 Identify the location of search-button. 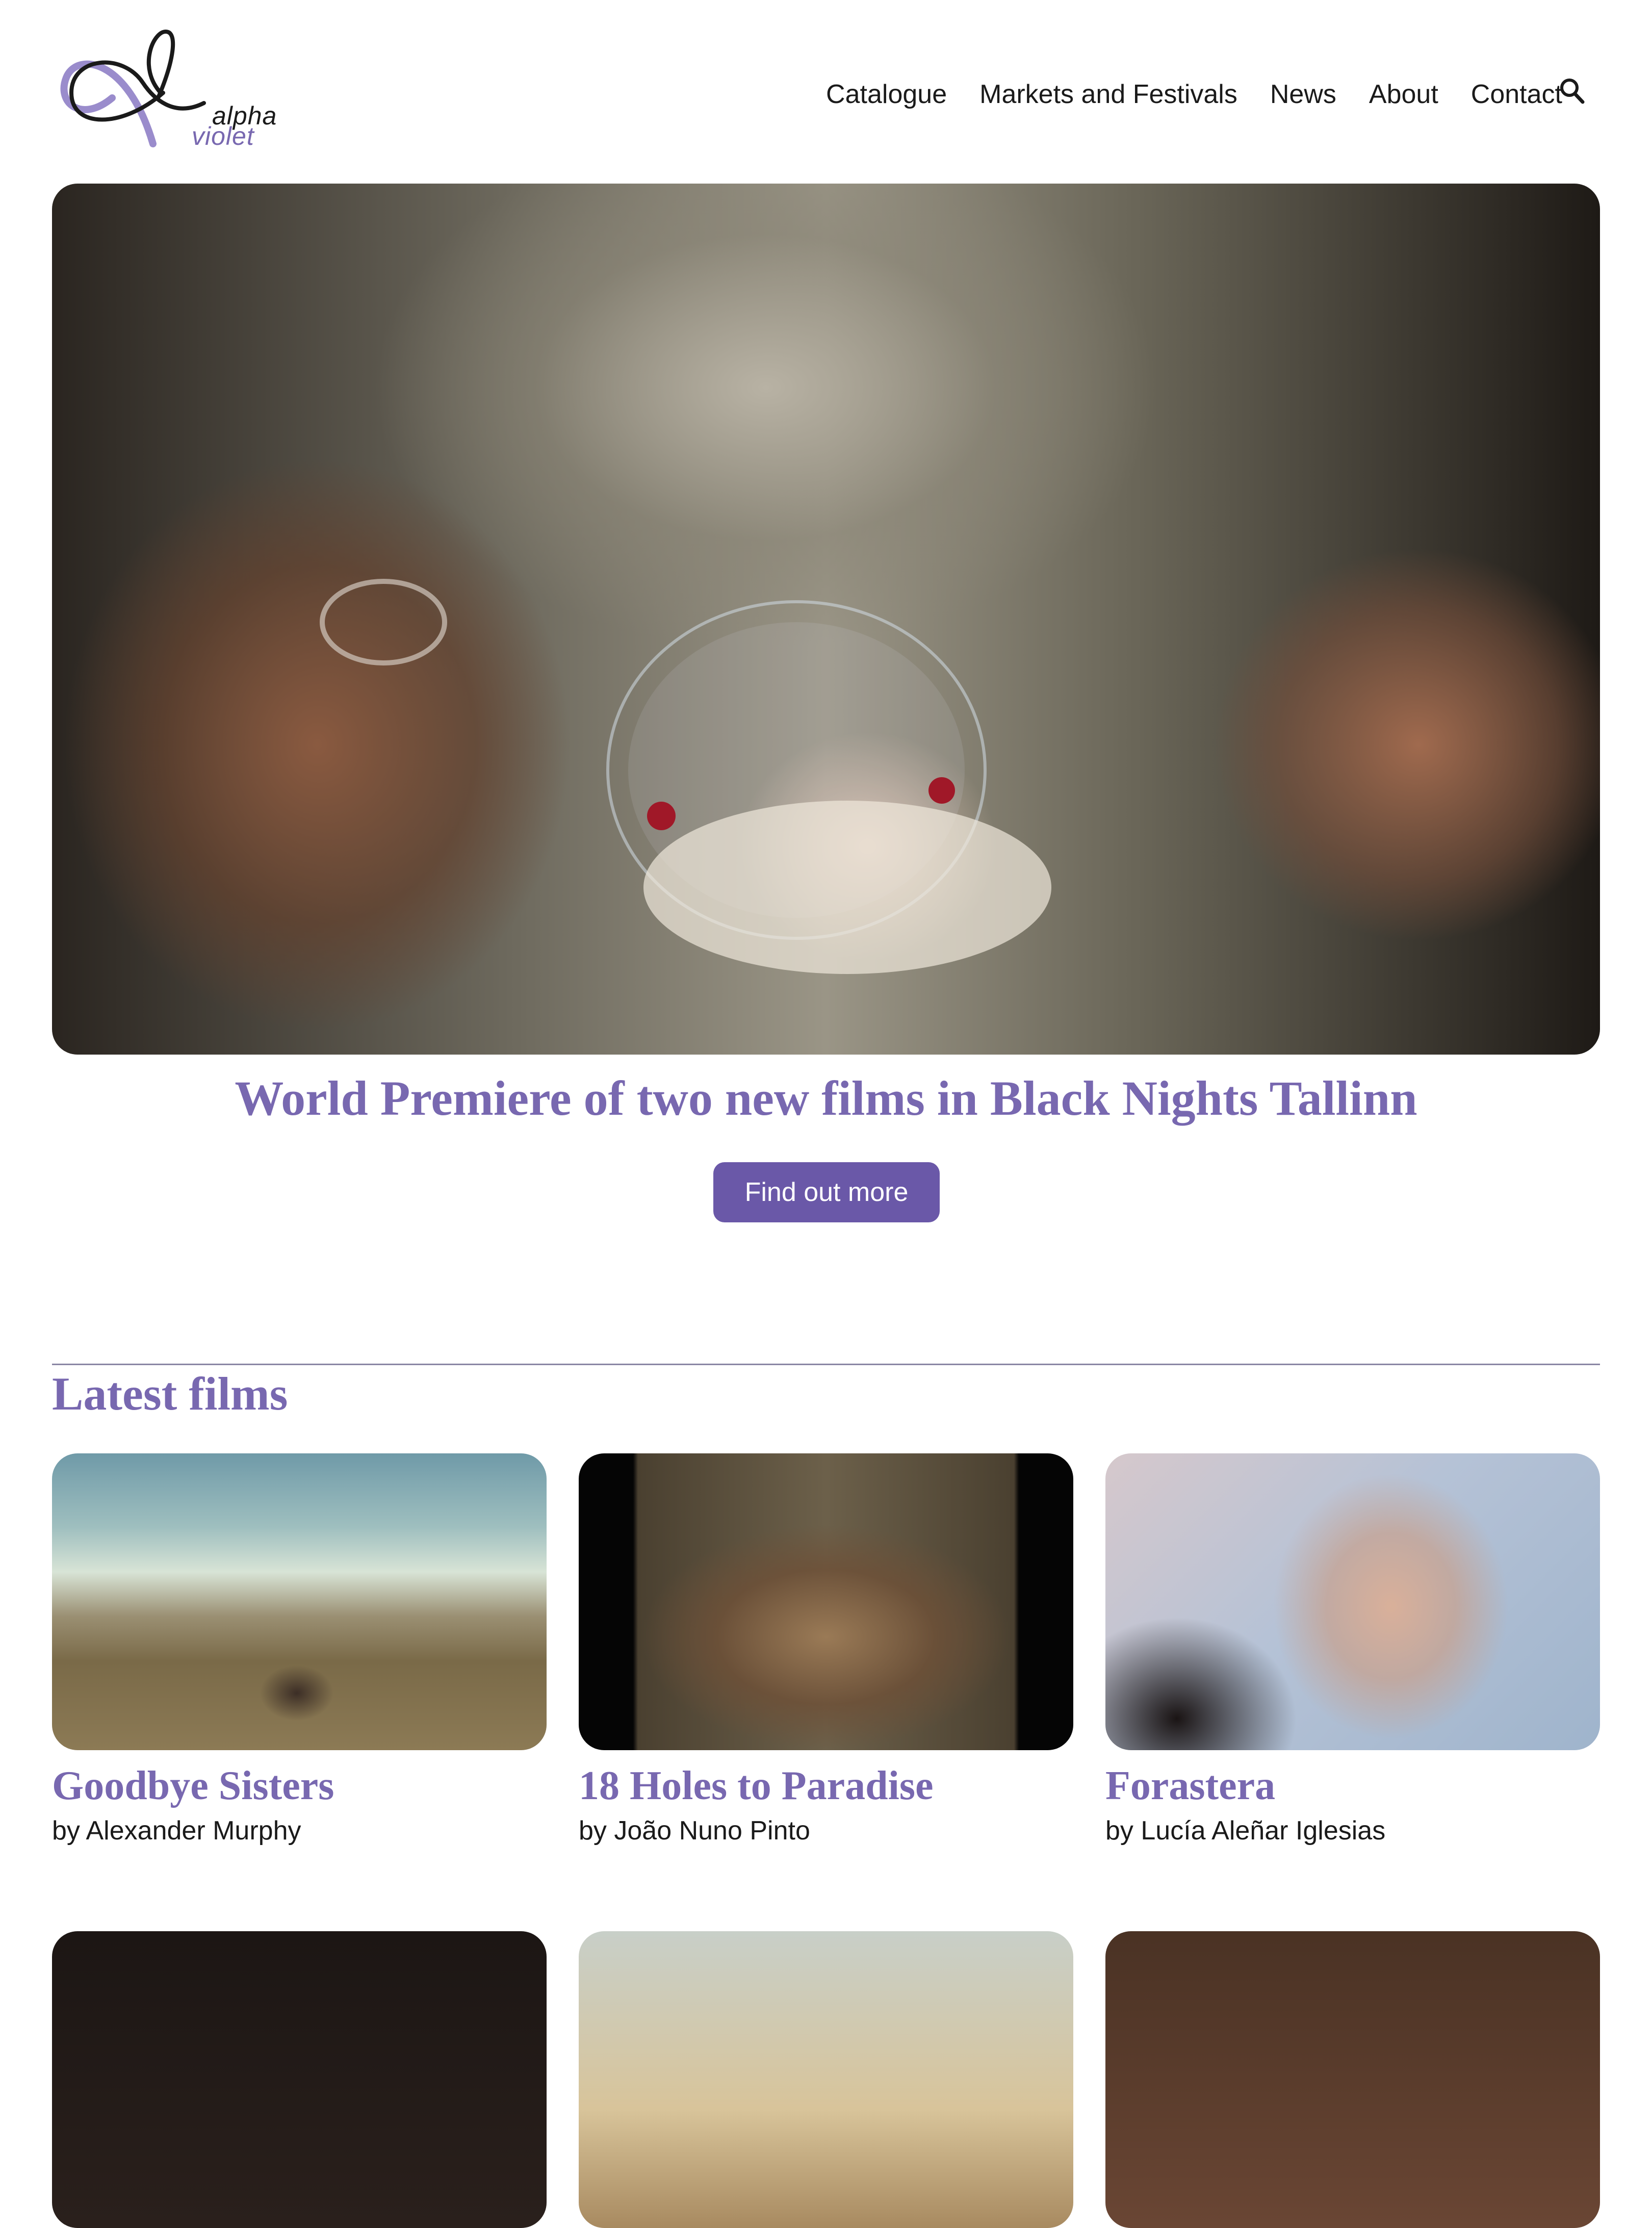
(1572, 91).